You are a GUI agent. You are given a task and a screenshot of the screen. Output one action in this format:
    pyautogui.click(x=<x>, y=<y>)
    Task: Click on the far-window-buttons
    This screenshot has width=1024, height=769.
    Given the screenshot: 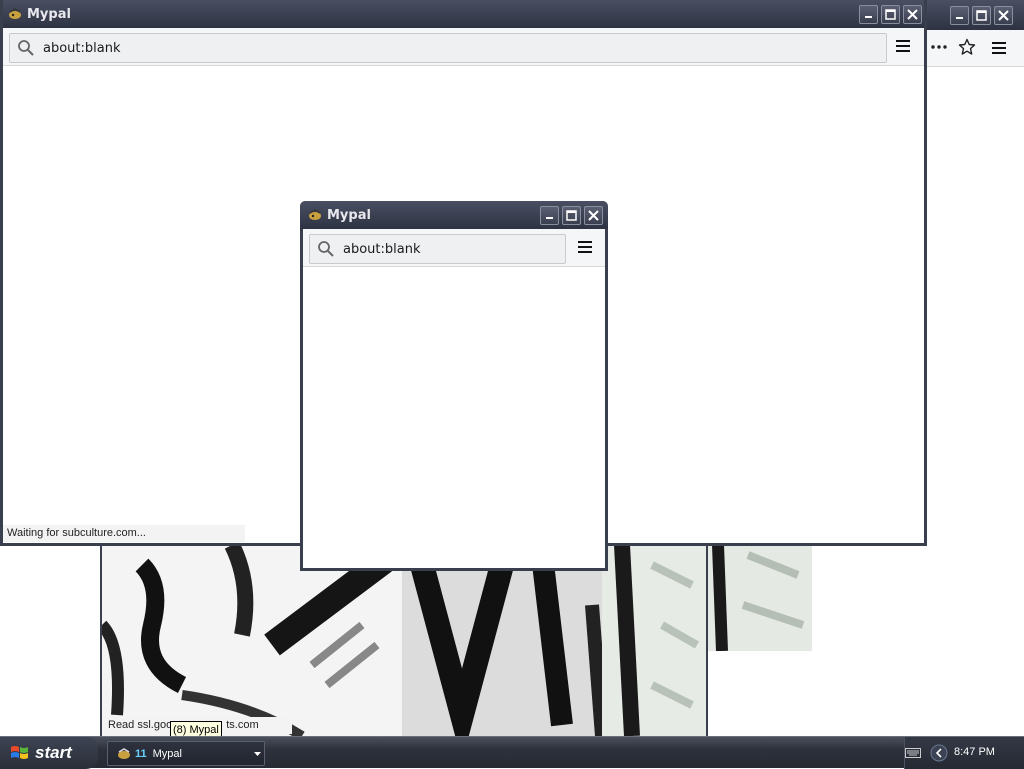 What is the action you would take?
    pyautogui.click(x=981, y=15)
    